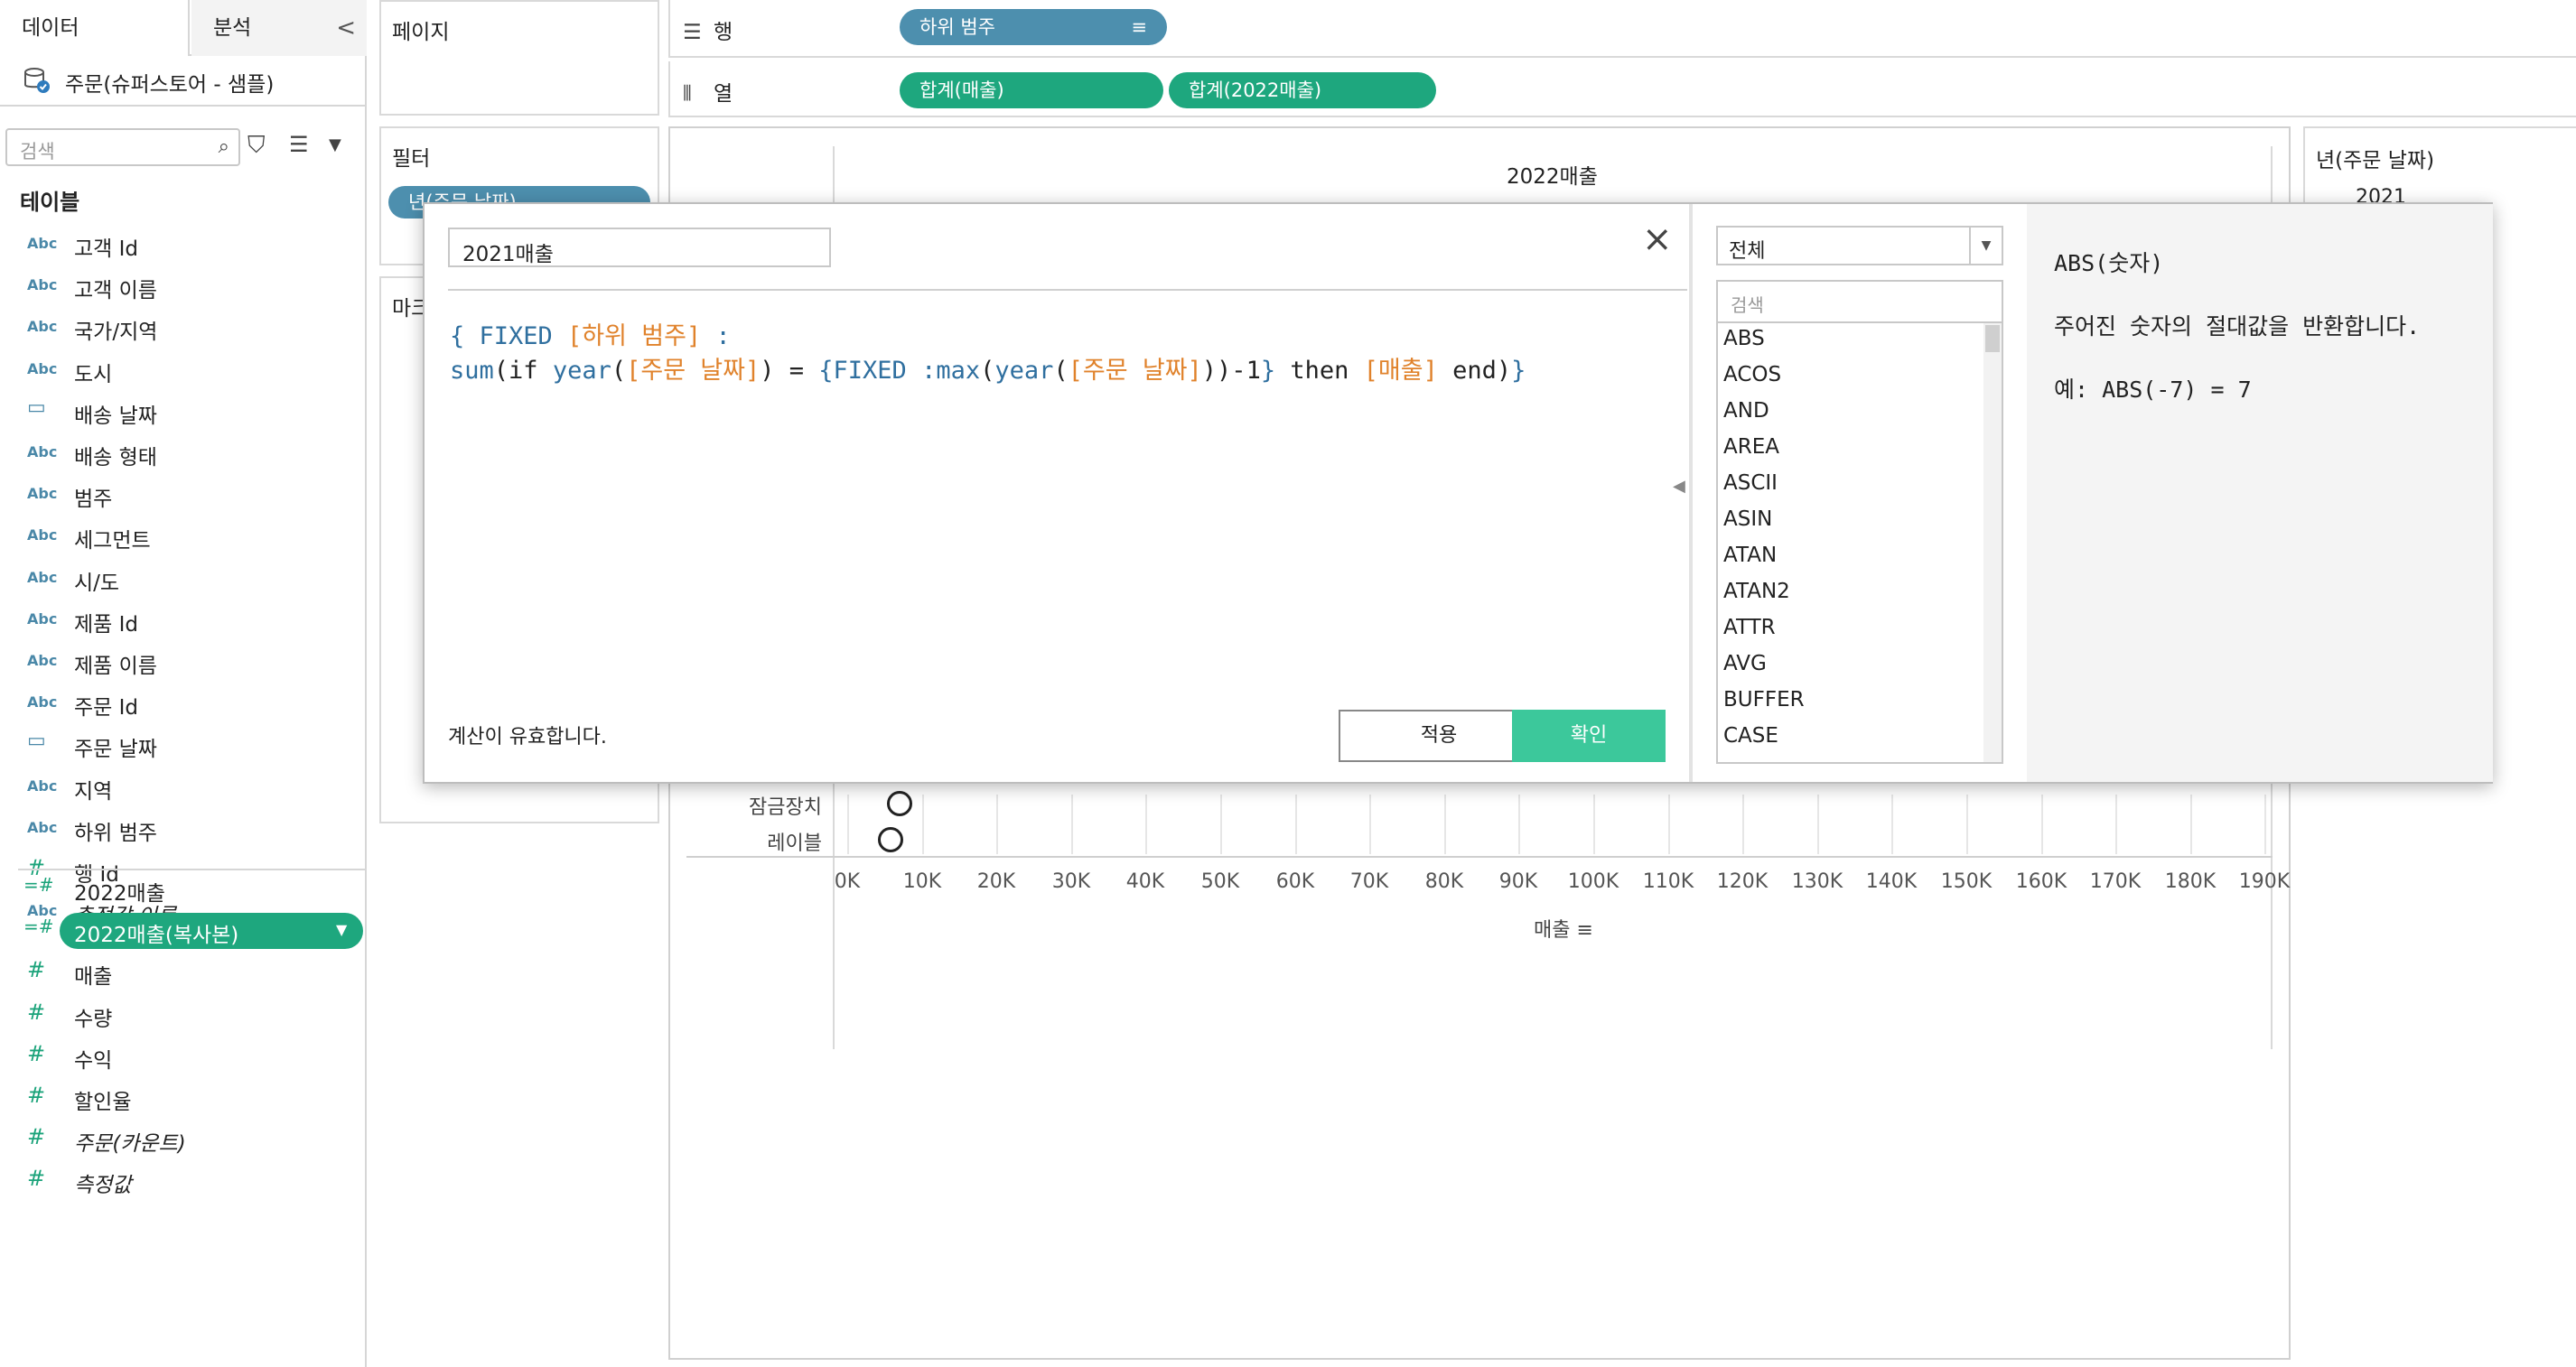 The height and width of the screenshot is (1367, 2576). Describe the element at coordinates (183, 828) in the screenshot. I see `field-item: Abc 하위 범주` at that location.